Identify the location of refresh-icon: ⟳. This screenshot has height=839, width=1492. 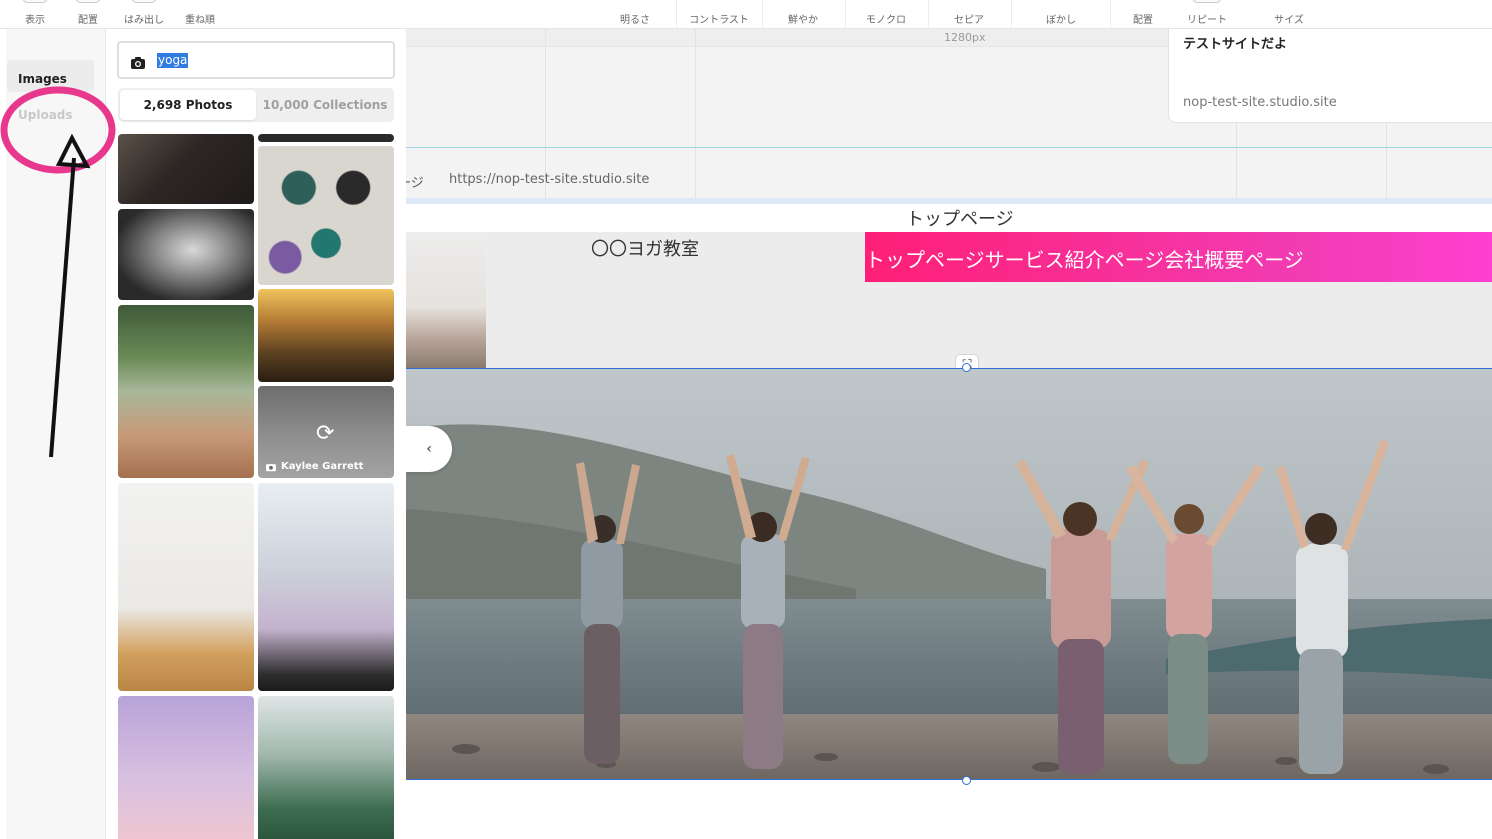
(325, 433).